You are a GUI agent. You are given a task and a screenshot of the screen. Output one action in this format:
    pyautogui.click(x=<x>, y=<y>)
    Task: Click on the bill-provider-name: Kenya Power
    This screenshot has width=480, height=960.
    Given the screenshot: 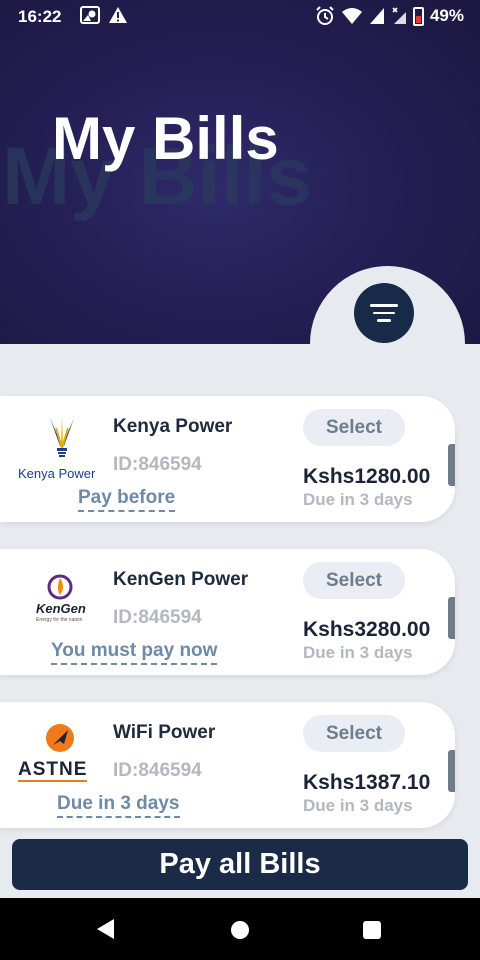 What is the action you would take?
    pyautogui.click(x=173, y=426)
    